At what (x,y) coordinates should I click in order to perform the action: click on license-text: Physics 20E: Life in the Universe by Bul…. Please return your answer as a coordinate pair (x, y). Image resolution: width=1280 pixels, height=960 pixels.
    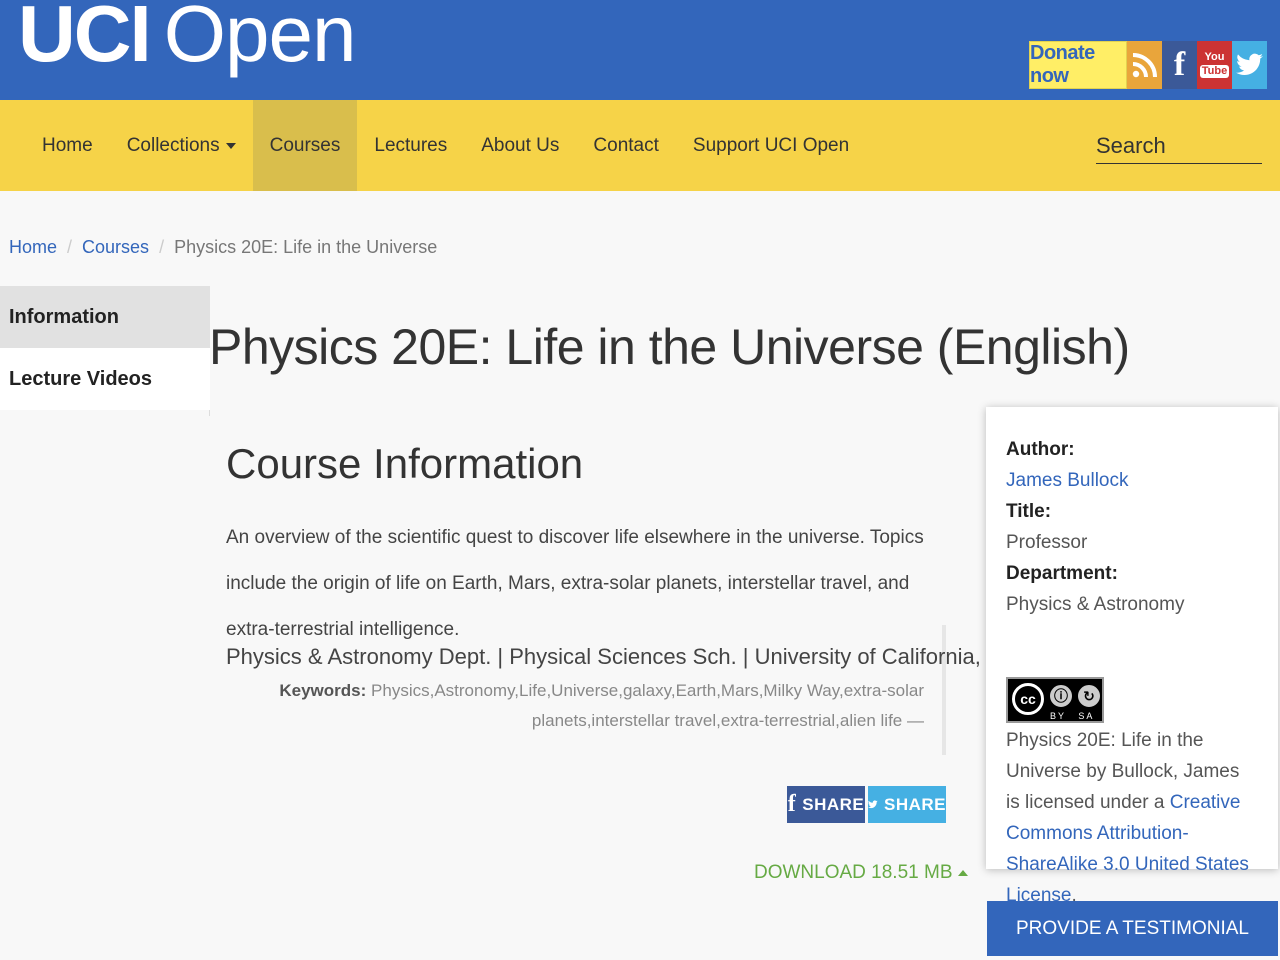
    Looking at the image, I should click on (1132, 818).